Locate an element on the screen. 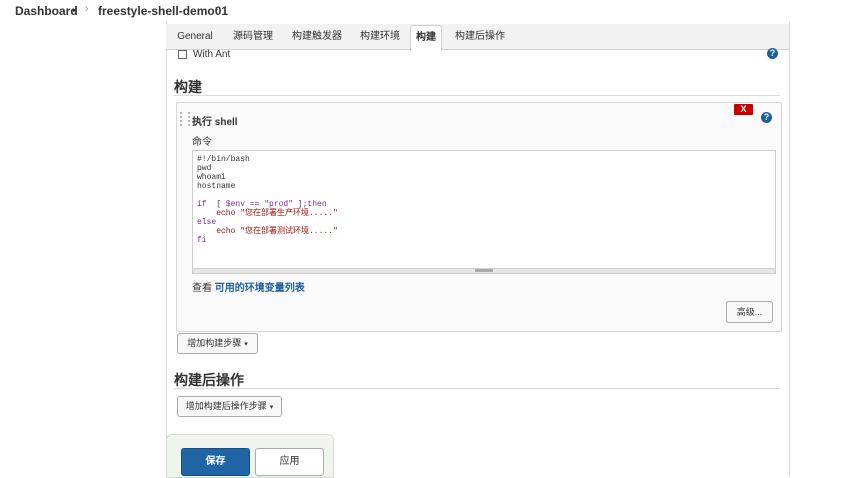 The image size is (865, 478). textarea-resize-bar is located at coordinates (484, 270).